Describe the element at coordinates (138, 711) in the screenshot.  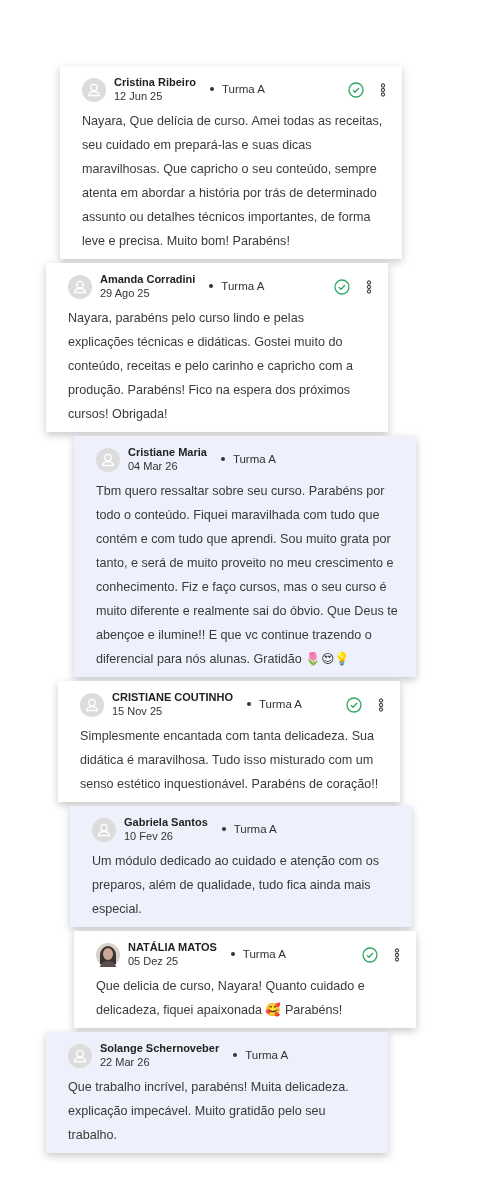
I see `review-date: 15 Nov 25` at that location.